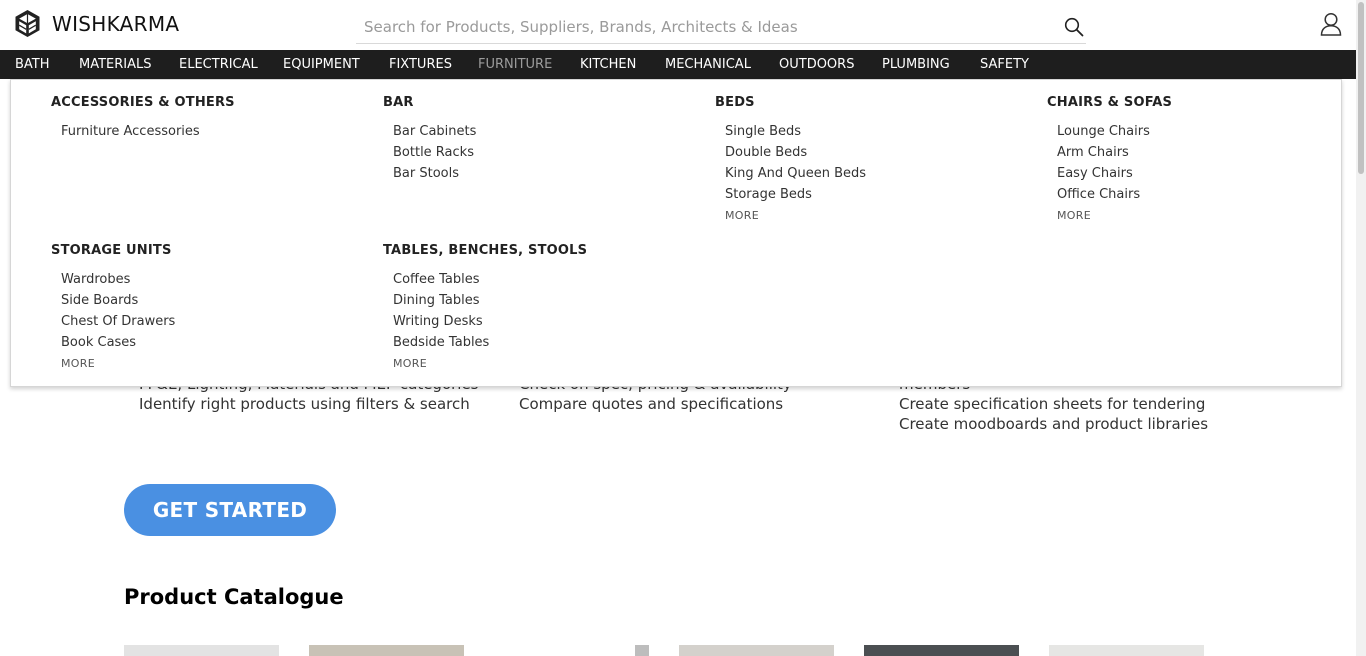  I want to click on menu-link: Bottle Racks, so click(434, 152).